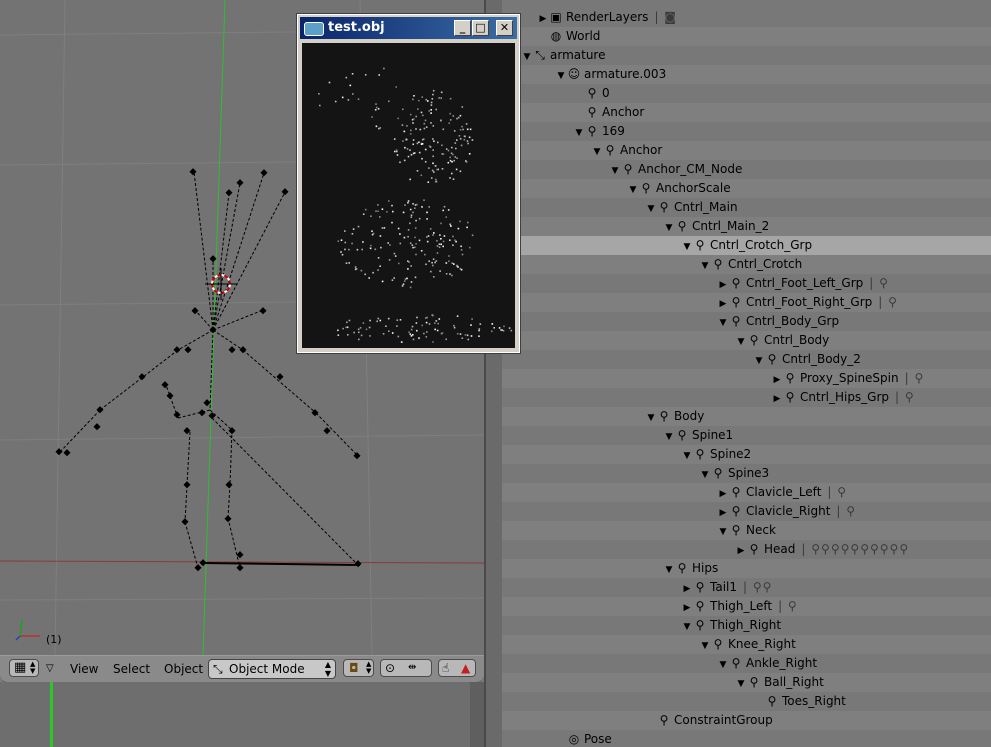 Image resolution: width=991 pixels, height=747 pixels. Describe the element at coordinates (779, 549) in the screenshot. I see `outliner-item-label: Head` at that location.